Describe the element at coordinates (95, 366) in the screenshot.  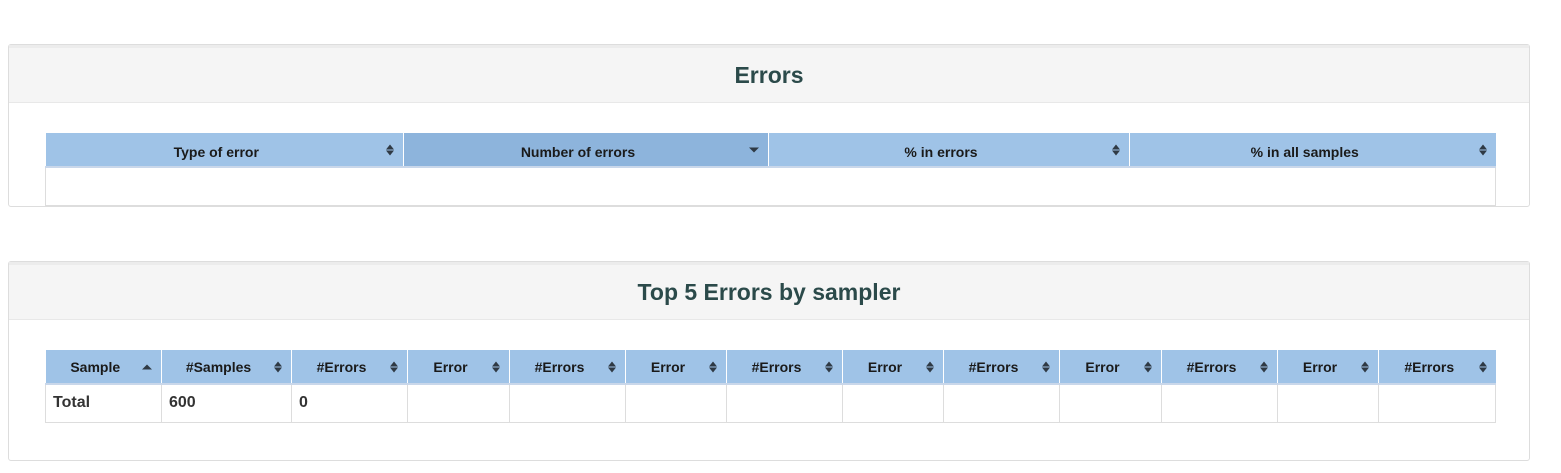
I see `column-header-label: Sample` at that location.